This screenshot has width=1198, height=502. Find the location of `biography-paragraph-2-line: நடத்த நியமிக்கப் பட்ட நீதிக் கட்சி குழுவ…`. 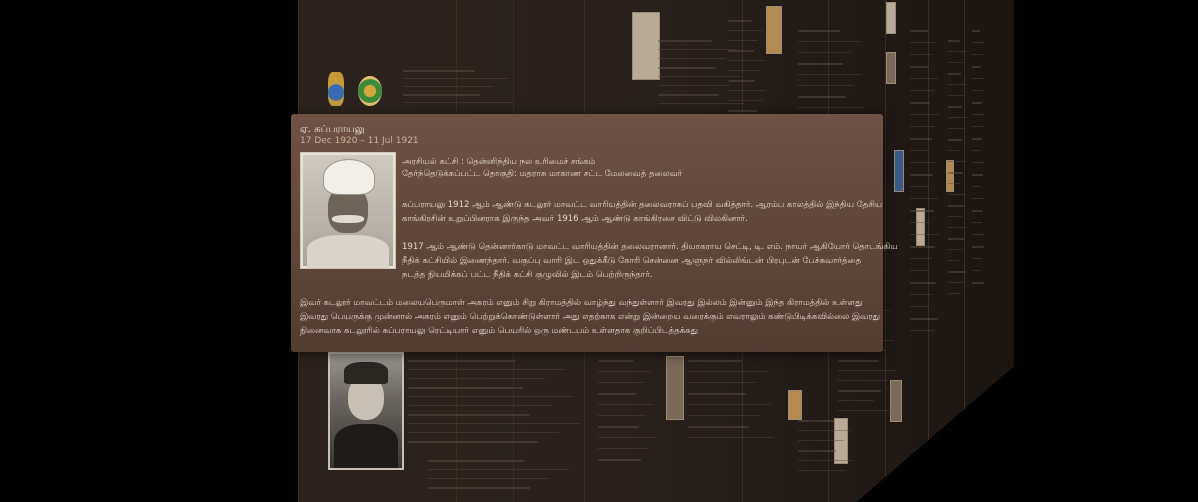

biography-paragraph-2-line: நடத்த நியமிக்கப் பட்ட நீதிக் கட்சி குழுவ… is located at coordinates (527, 275).